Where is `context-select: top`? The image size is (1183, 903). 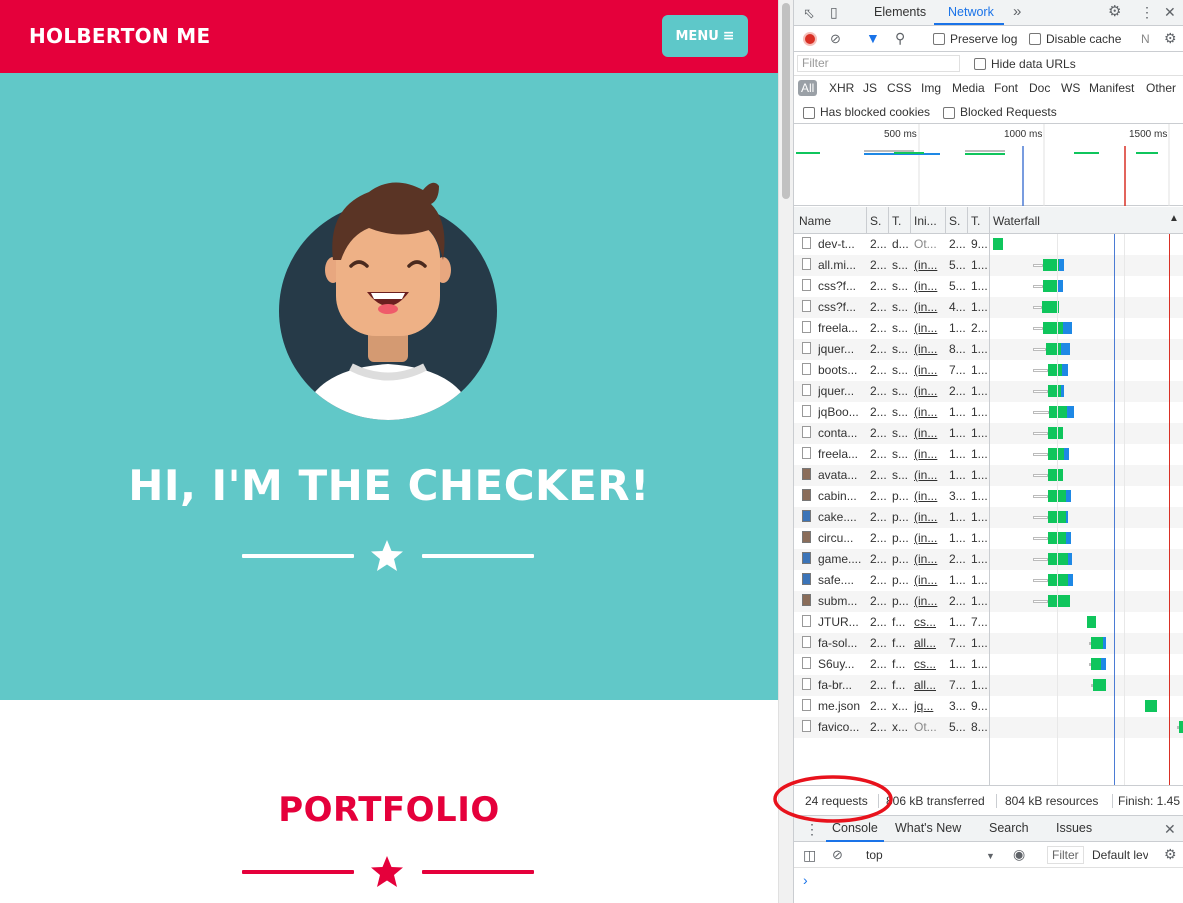
context-select: top is located at coordinates (874, 855).